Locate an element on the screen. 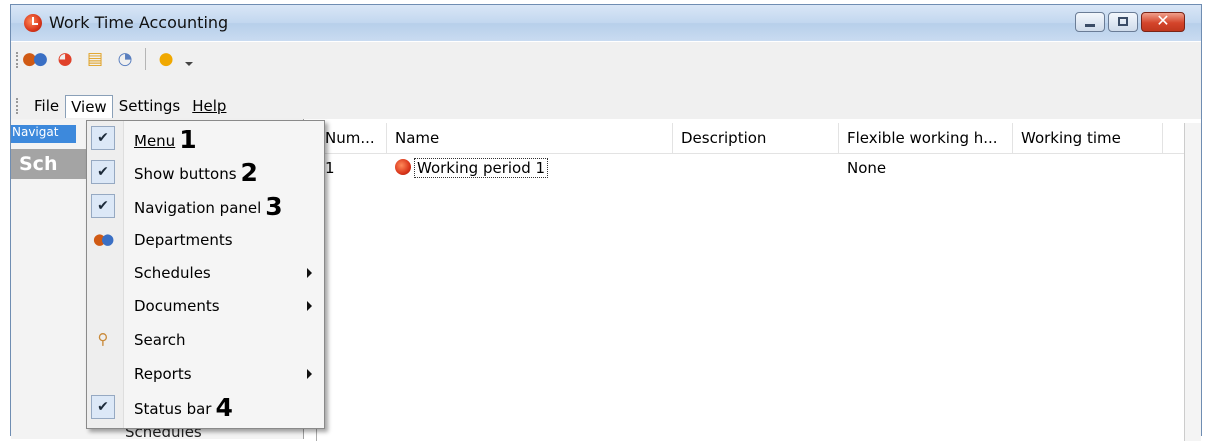 The width and height of the screenshot is (1212, 441). maximize-icon is located at coordinates (1123, 21).